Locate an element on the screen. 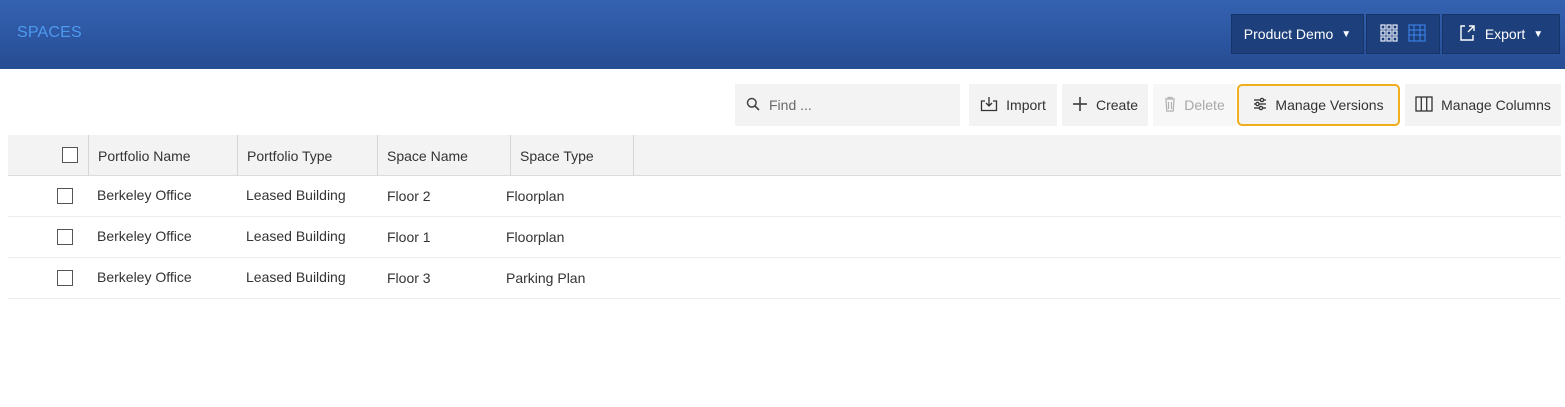  create-button: Create is located at coordinates (1105, 105).